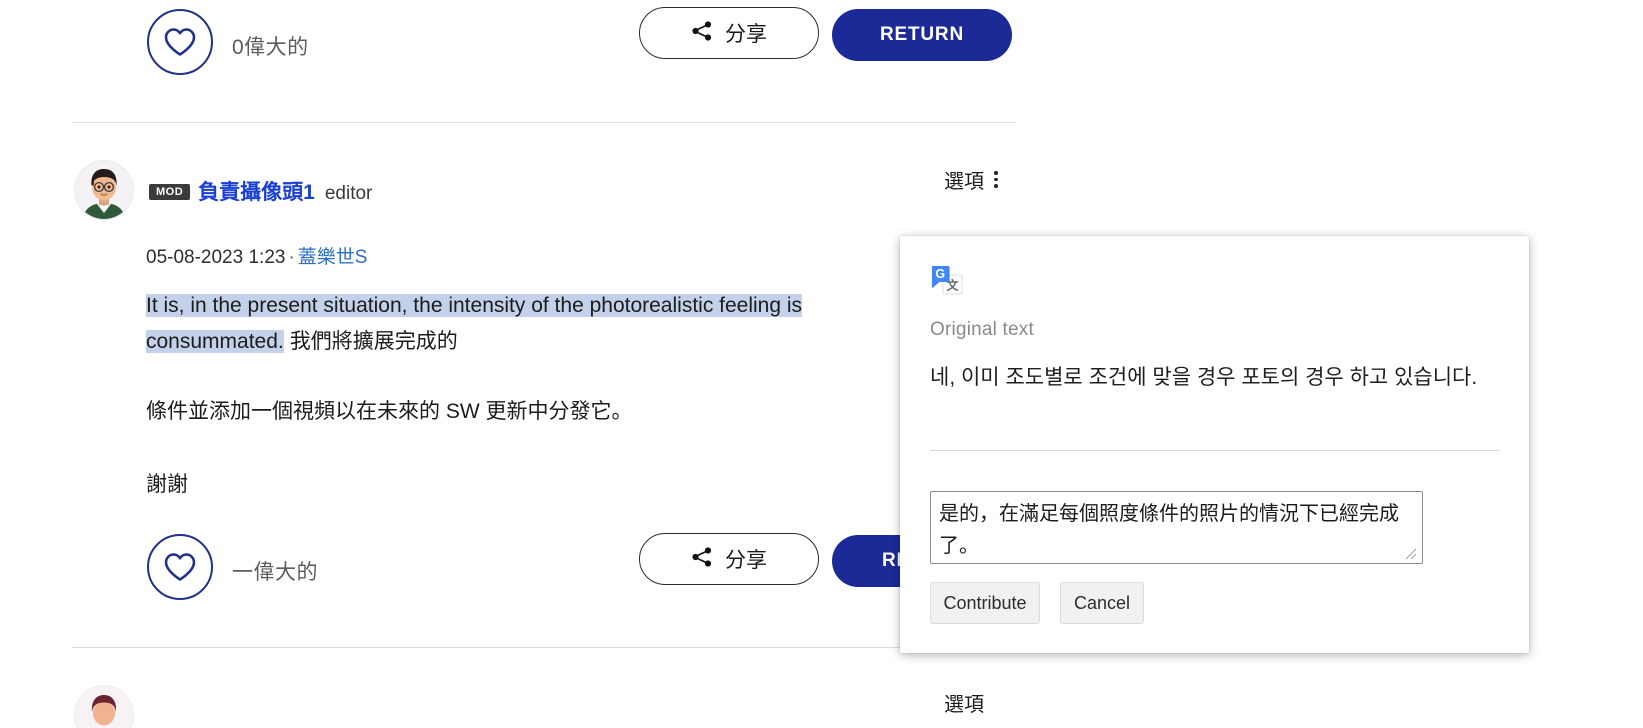 The image size is (1643, 728). Describe the element at coordinates (1214, 450) in the screenshot. I see `popup-divider` at that location.